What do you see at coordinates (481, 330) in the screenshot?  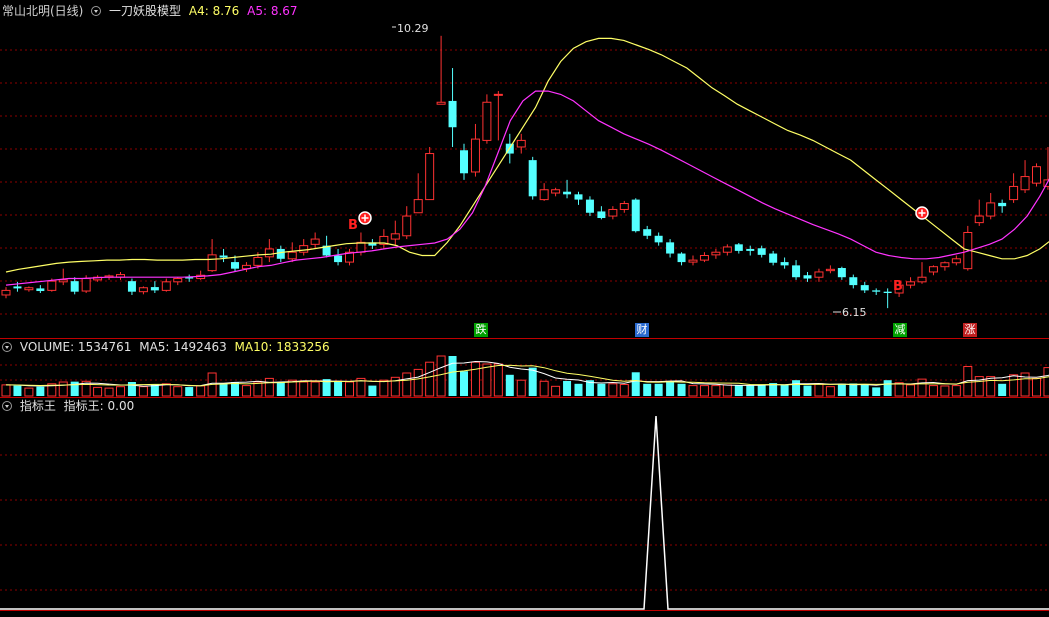 I see `tag-fall: 跌` at bounding box center [481, 330].